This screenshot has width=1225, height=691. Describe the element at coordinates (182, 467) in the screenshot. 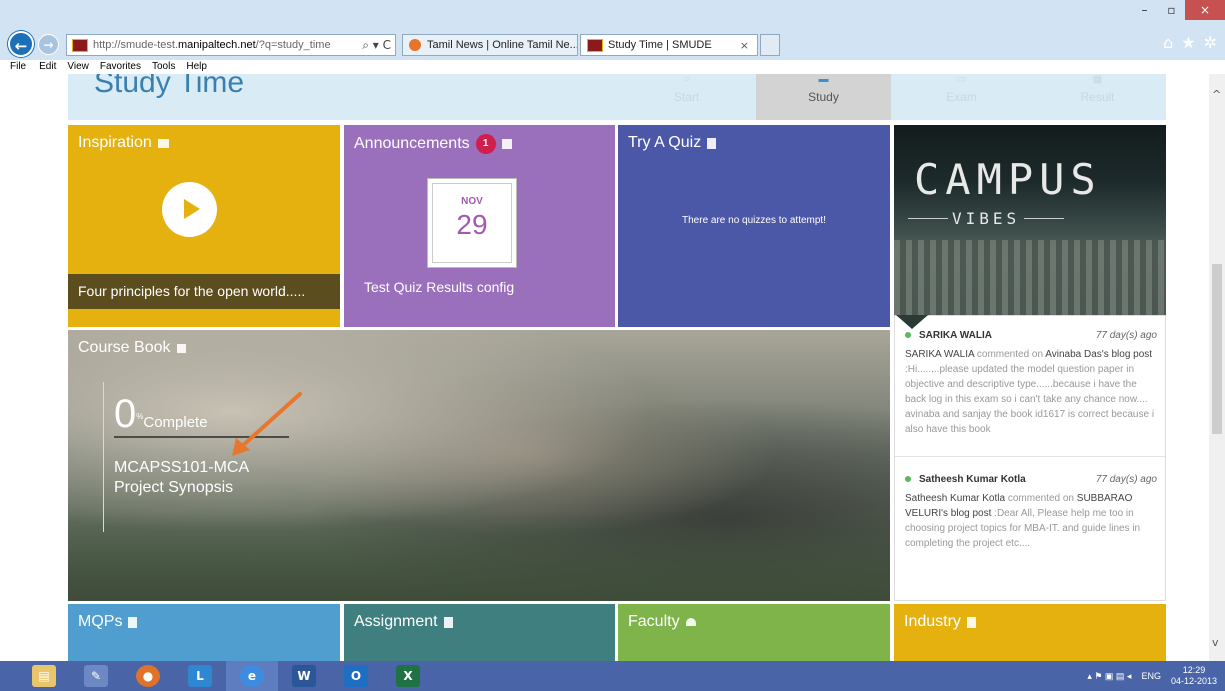

I see `course-code: MCAPSS101-MCA` at that location.